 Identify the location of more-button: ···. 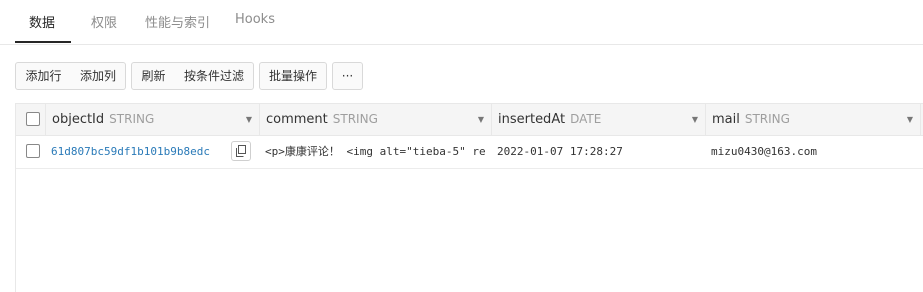
(347, 76).